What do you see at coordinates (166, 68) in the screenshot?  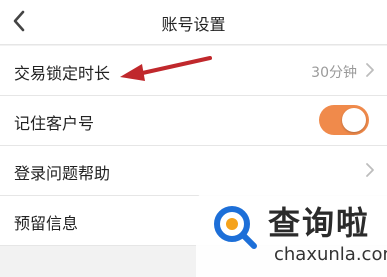 I see `annotation-arrow-icon` at bounding box center [166, 68].